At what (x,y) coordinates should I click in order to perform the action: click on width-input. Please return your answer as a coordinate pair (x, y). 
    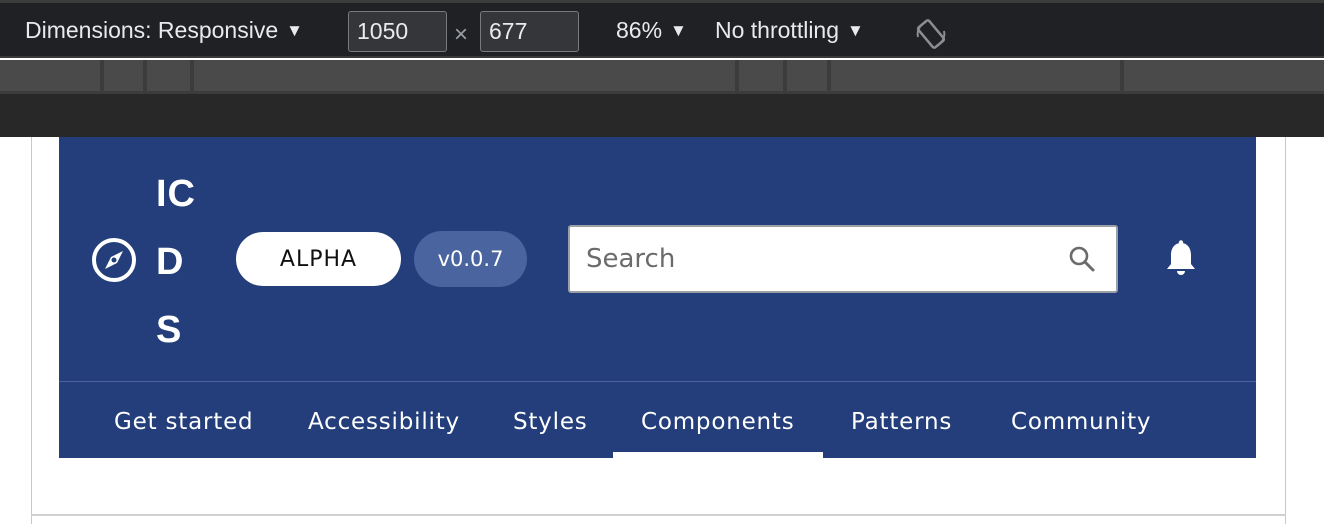
    Looking at the image, I should click on (397, 31).